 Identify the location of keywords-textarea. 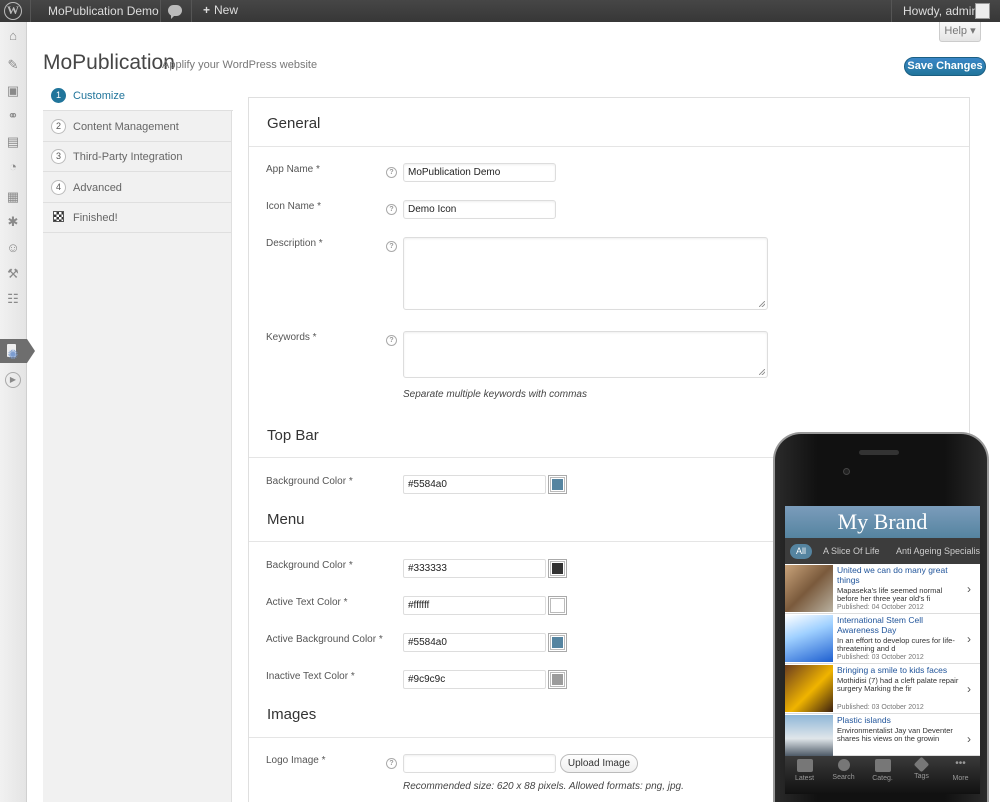
(585, 354).